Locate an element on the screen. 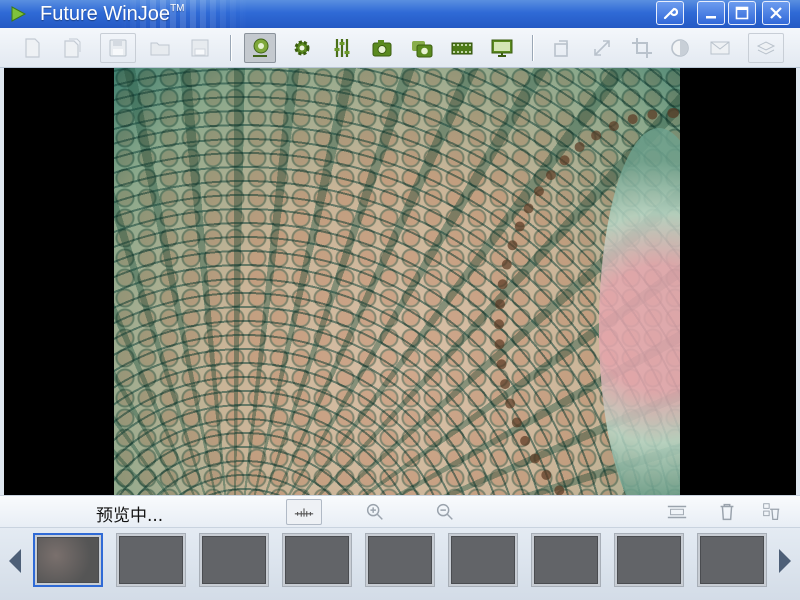 The width and height of the screenshot is (800, 600). folder-icon is located at coordinates (160, 49).